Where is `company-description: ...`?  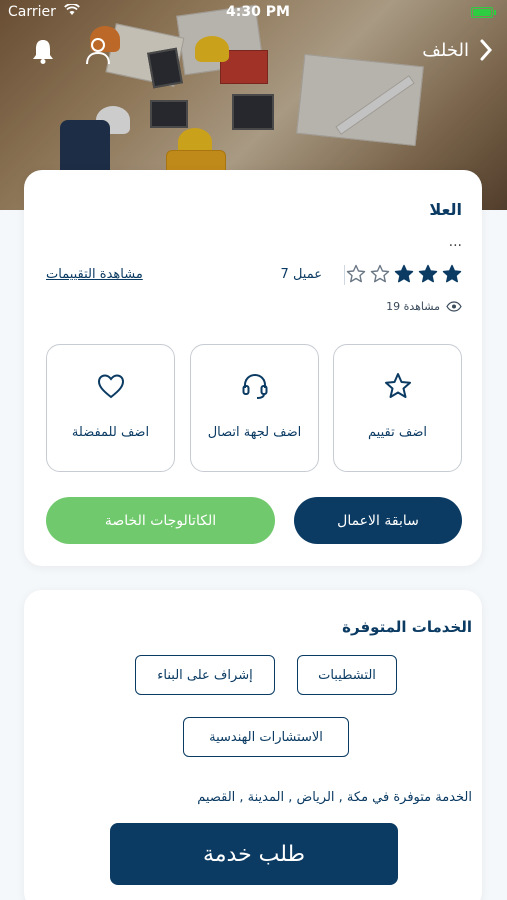
company-description: ... is located at coordinates (455, 242).